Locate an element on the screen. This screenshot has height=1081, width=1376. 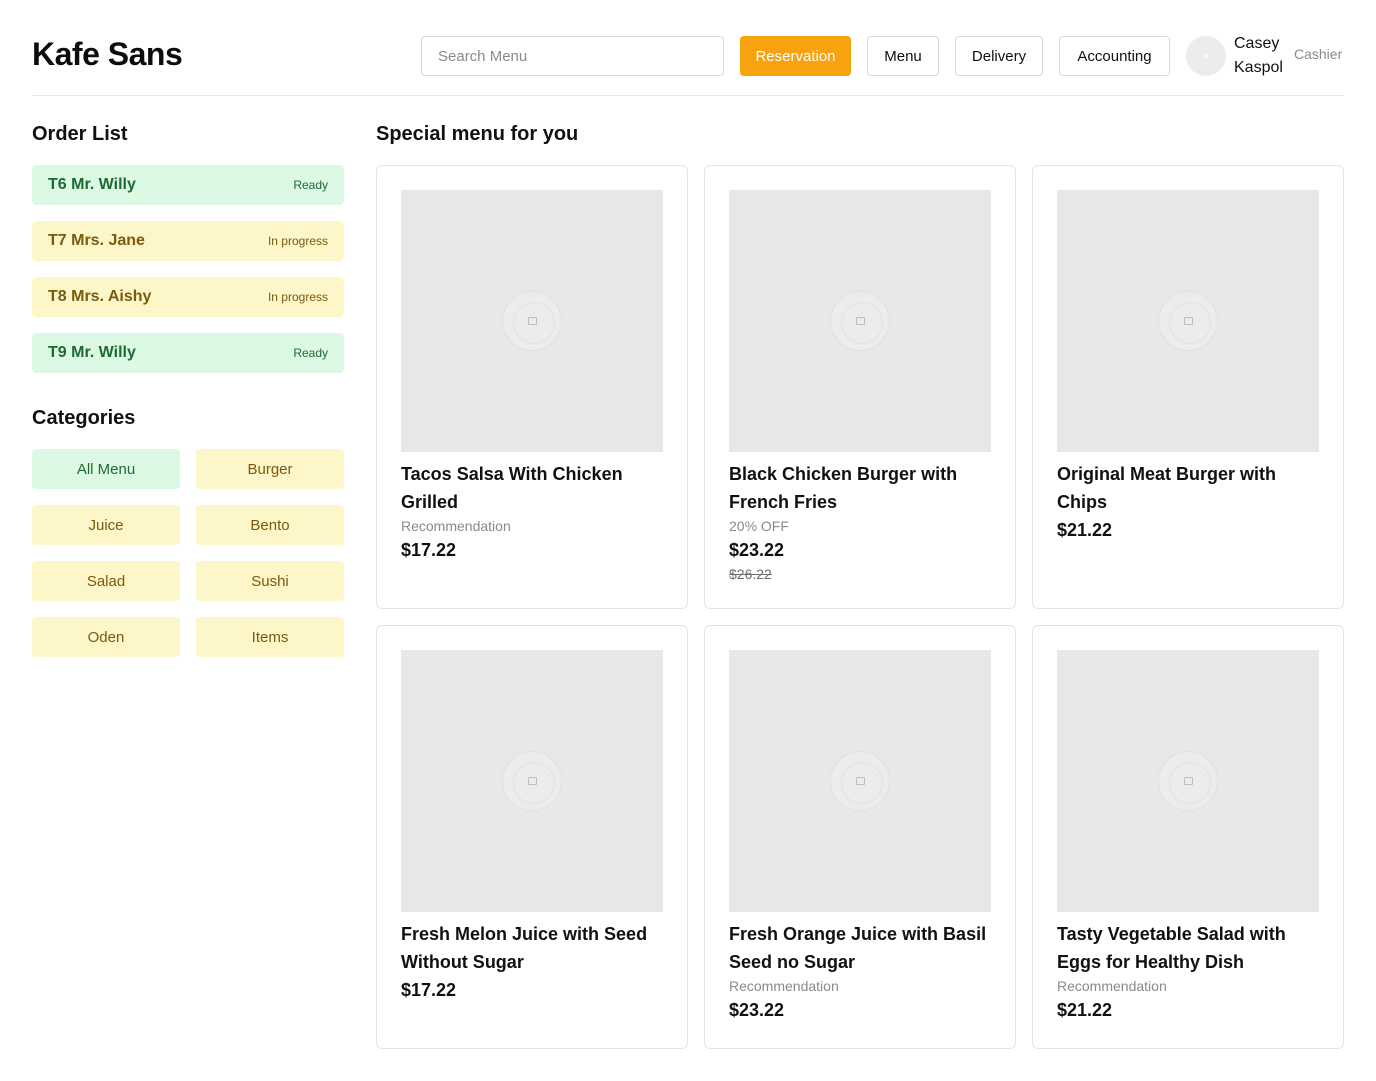
order-item: T9 Mr. Willy Ready is located at coordinates (188, 353).